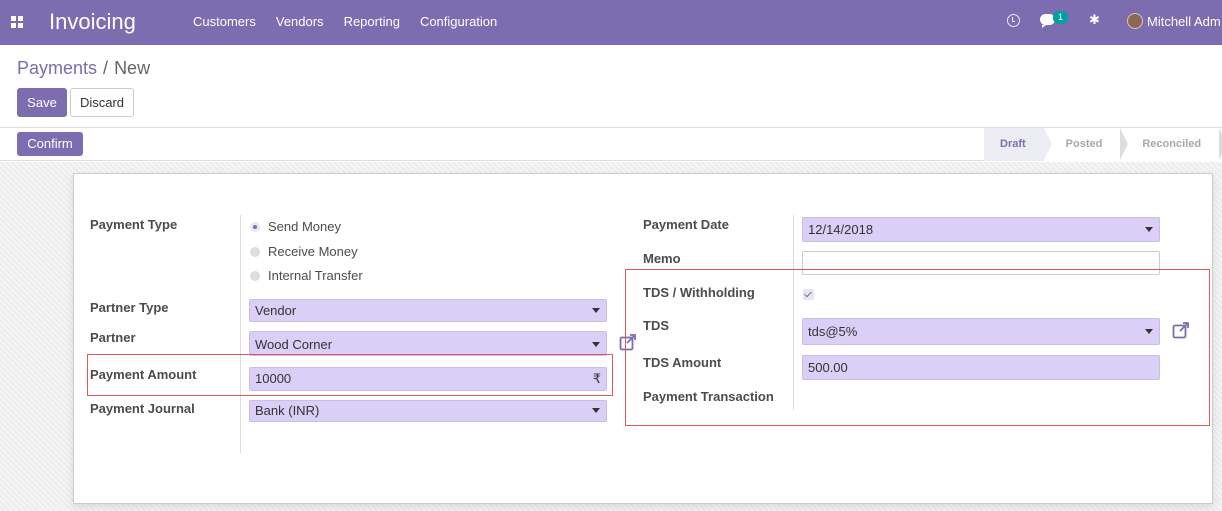 This screenshot has width=1222, height=511. I want to click on payment-amount-value: 10000, so click(273, 378).